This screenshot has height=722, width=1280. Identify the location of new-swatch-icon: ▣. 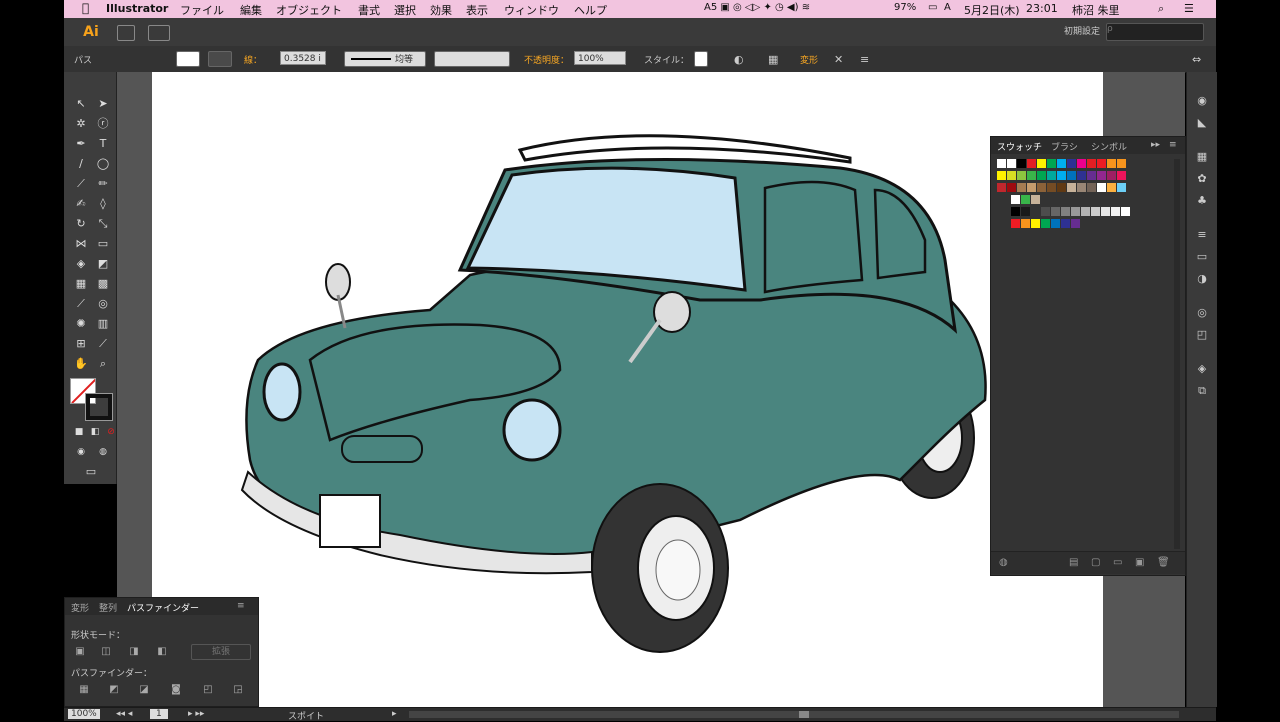
(1139, 562).